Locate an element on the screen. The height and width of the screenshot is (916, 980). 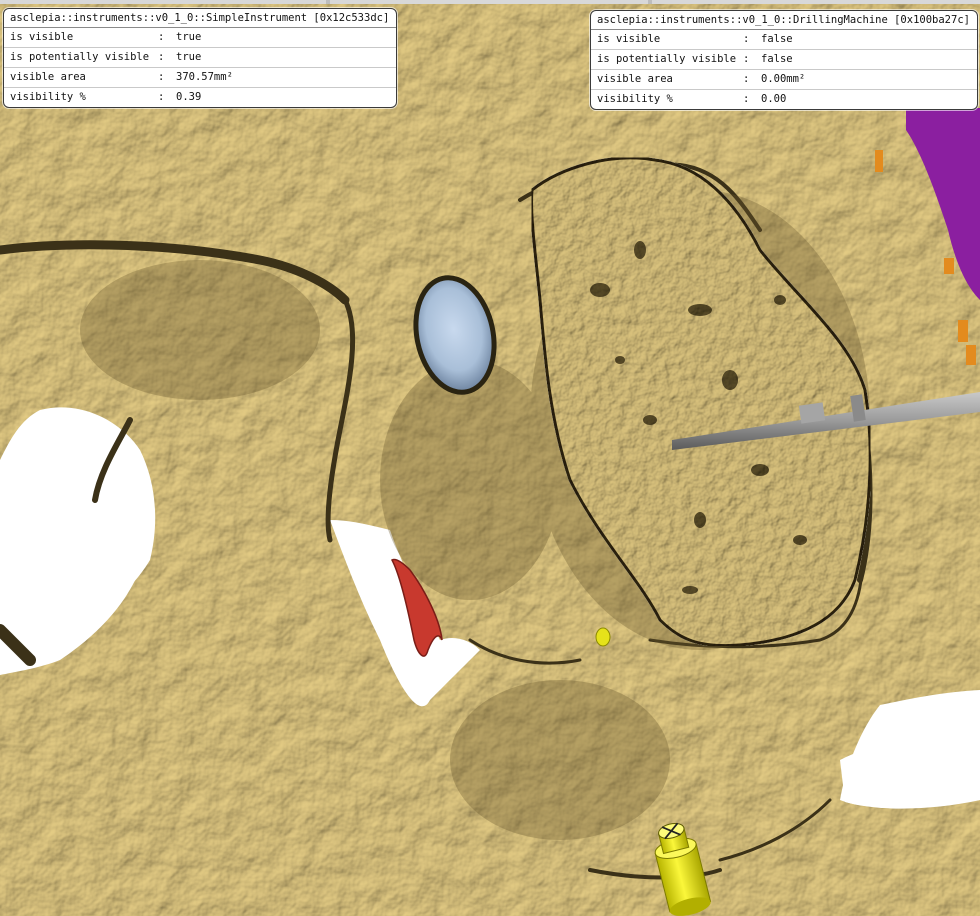
tab-strip is located at coordinates (490, 2).